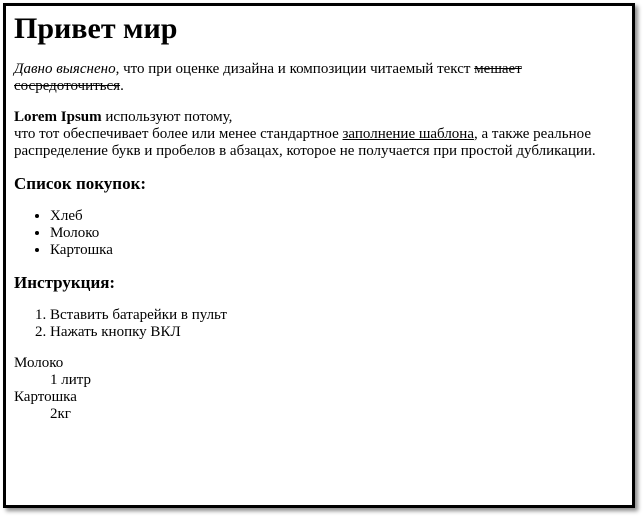 Image resolution: width=644 pixels, height=517 pixels. What do you see at coordinates (45, 397) in the screenshot?
I see `definition-term: Картошка` at bounding box center [45, 397].